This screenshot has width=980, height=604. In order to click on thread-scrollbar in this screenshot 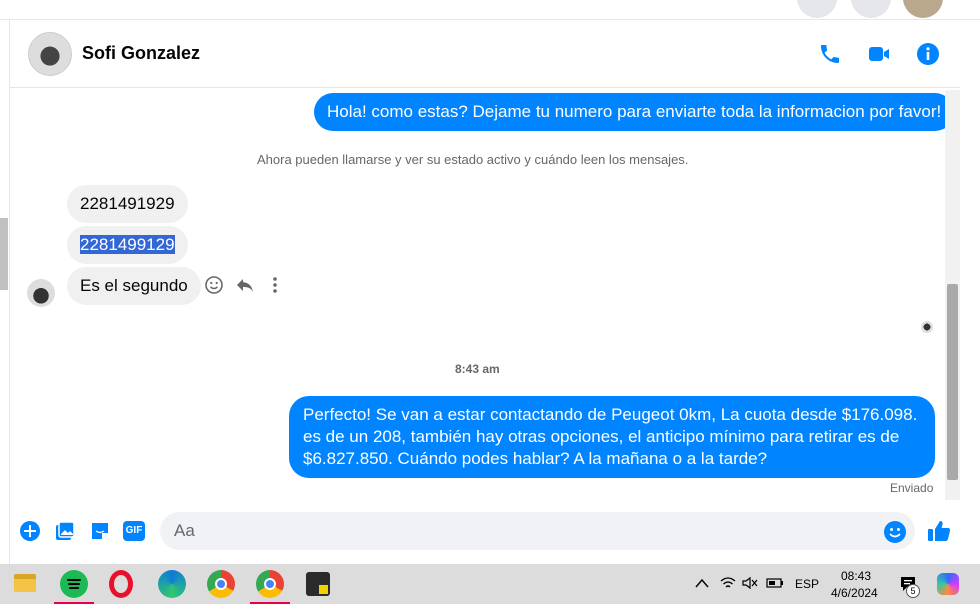, I will do `click(952, 295)`.